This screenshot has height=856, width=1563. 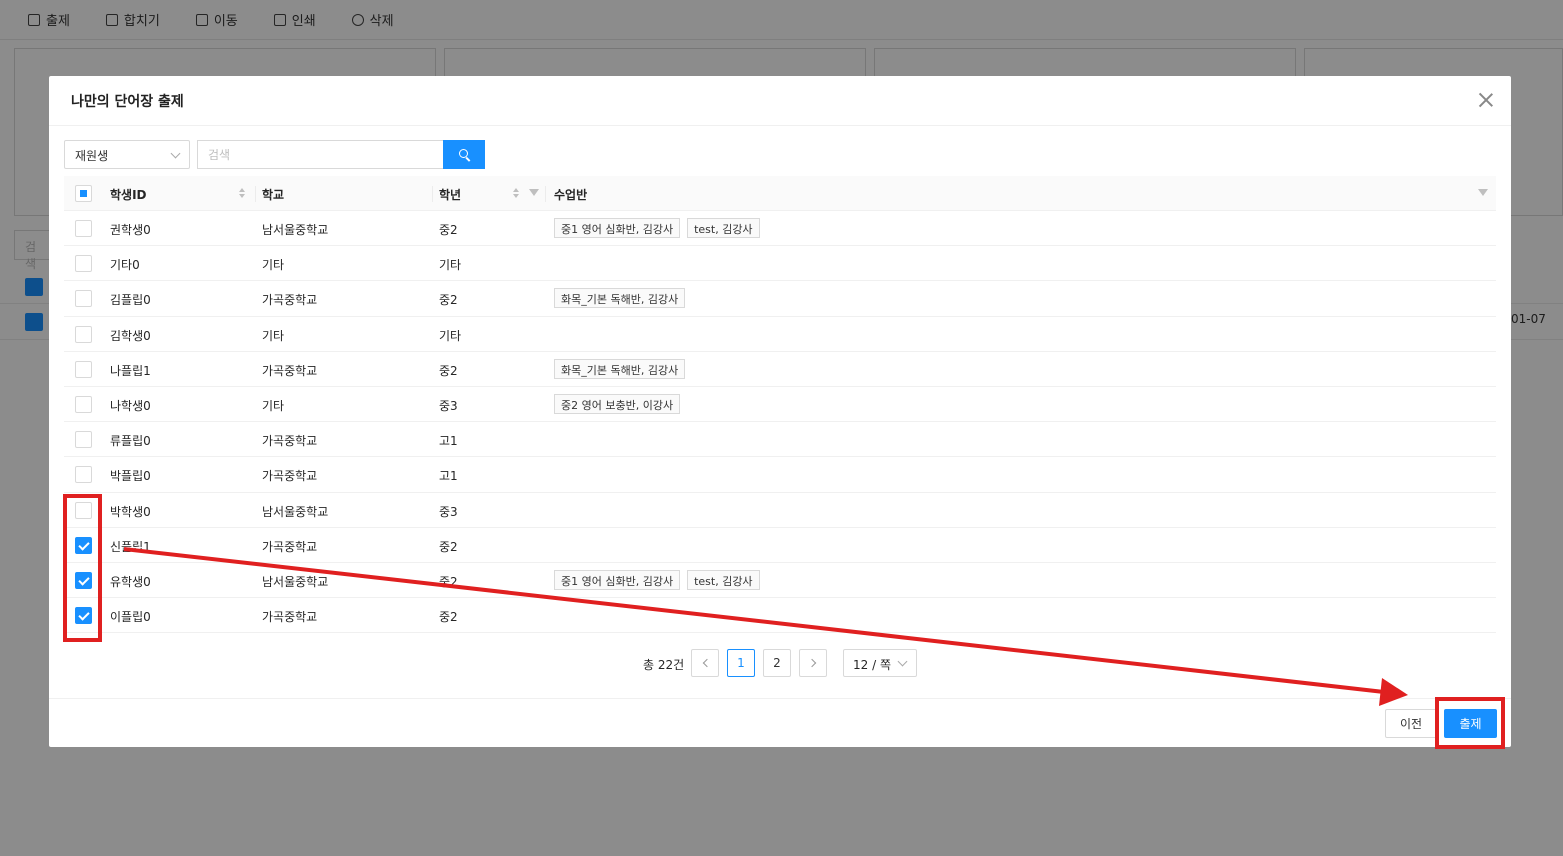 I want to click on table-row: 김학생0 기타 기타, so click(x=780, y=334).